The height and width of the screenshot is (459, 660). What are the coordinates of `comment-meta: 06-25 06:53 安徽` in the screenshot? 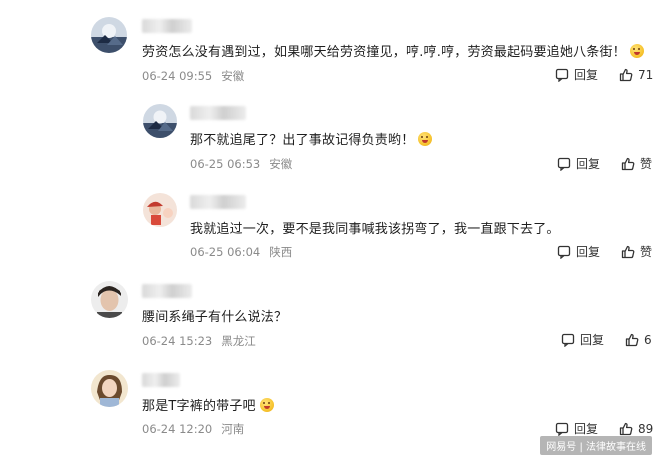 It's located at (241, 164).